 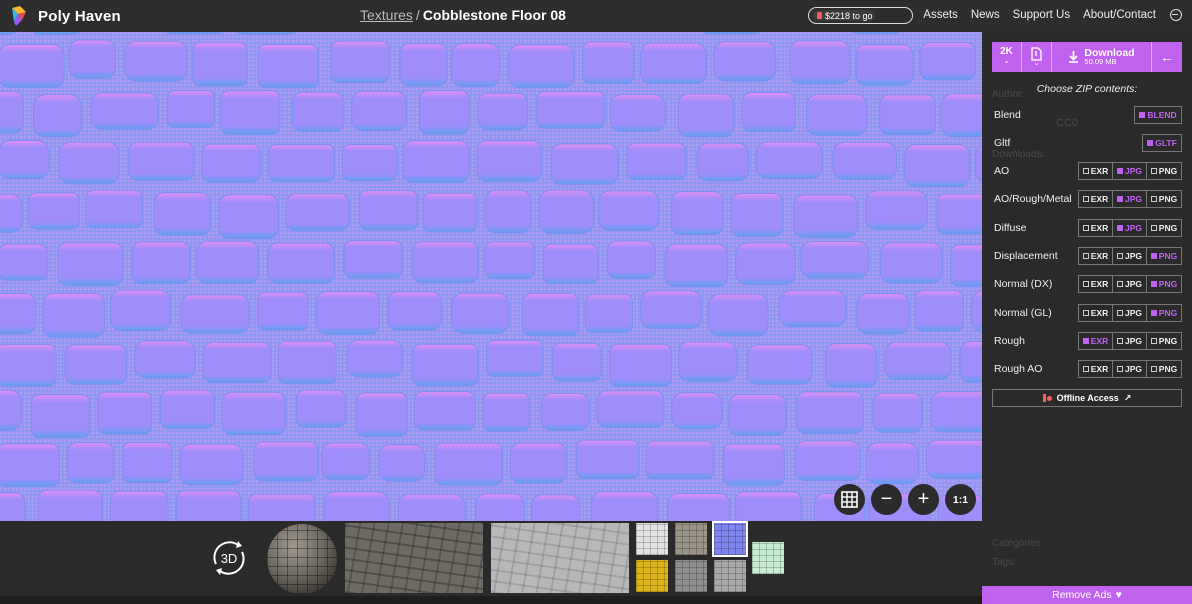 What do you see at coordinates (985, 15) in the screenshot?
I see `nav-news: News` at bounding box center [985, 15].